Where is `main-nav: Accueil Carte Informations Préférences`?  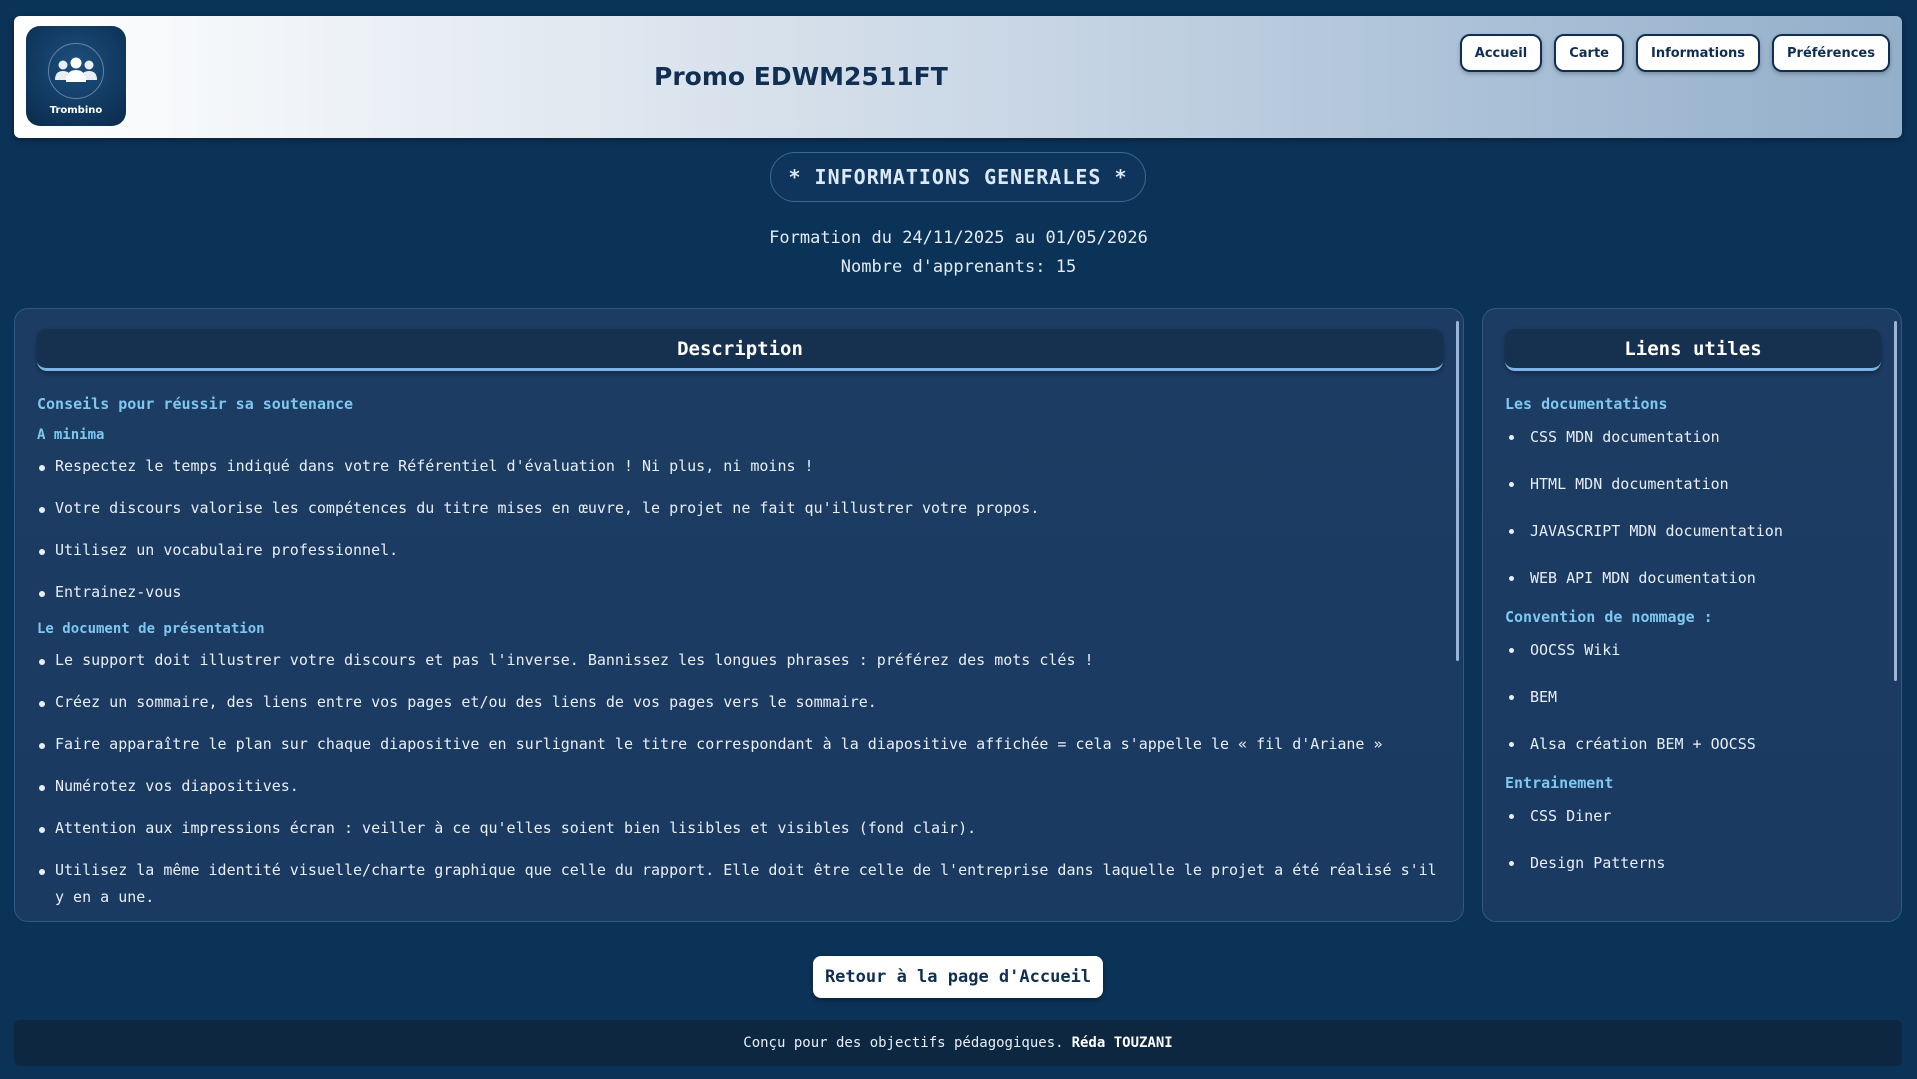
main-nav: Accueil Carte Informations Préférences is located at coordinates (1674, 53).